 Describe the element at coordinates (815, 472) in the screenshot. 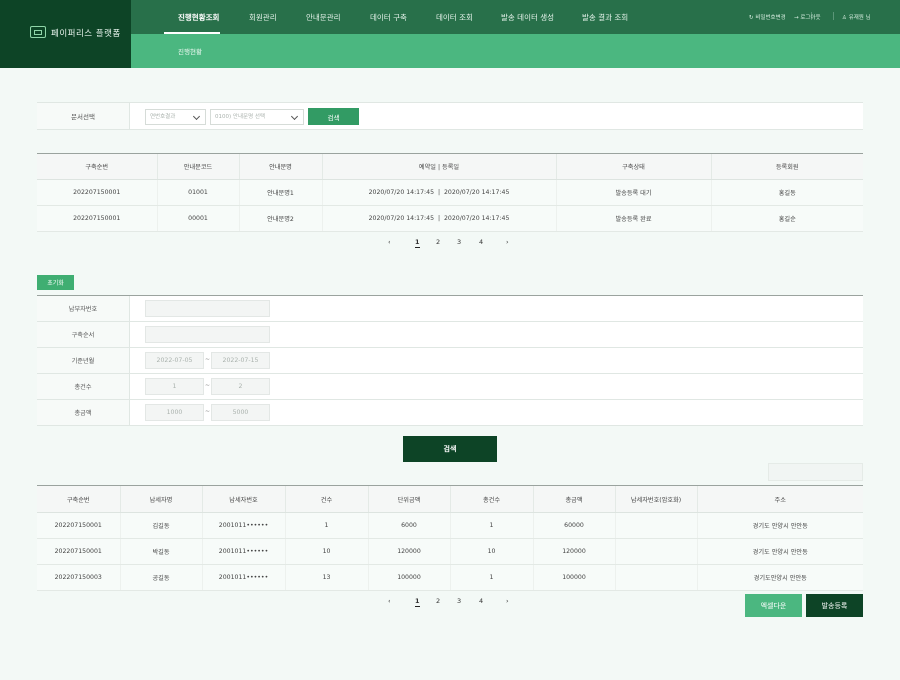

I see `blank-box` at that location.